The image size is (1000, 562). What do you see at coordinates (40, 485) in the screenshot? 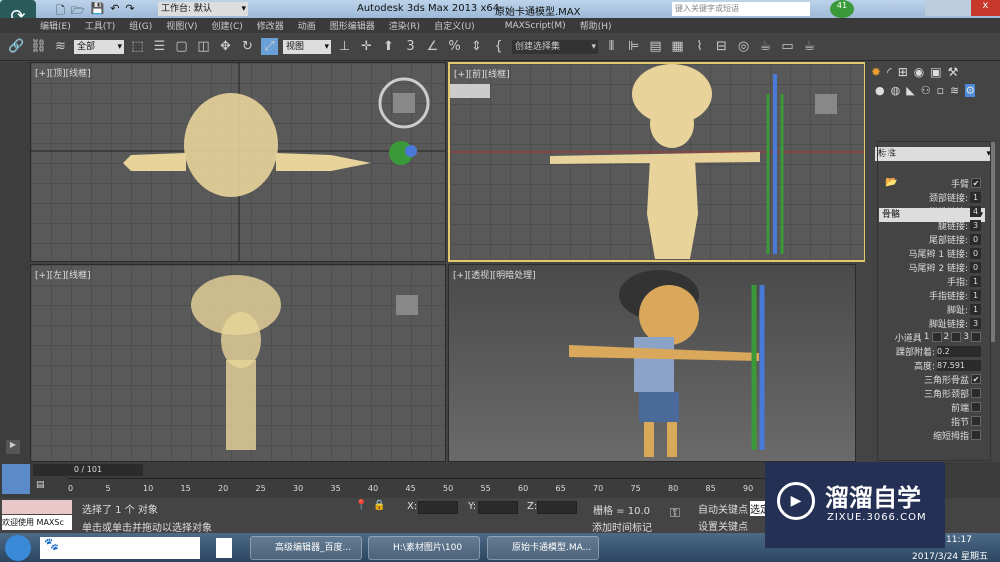
I see `curve-editor-mini-icon: ▤` at bounding box center [40, 485].